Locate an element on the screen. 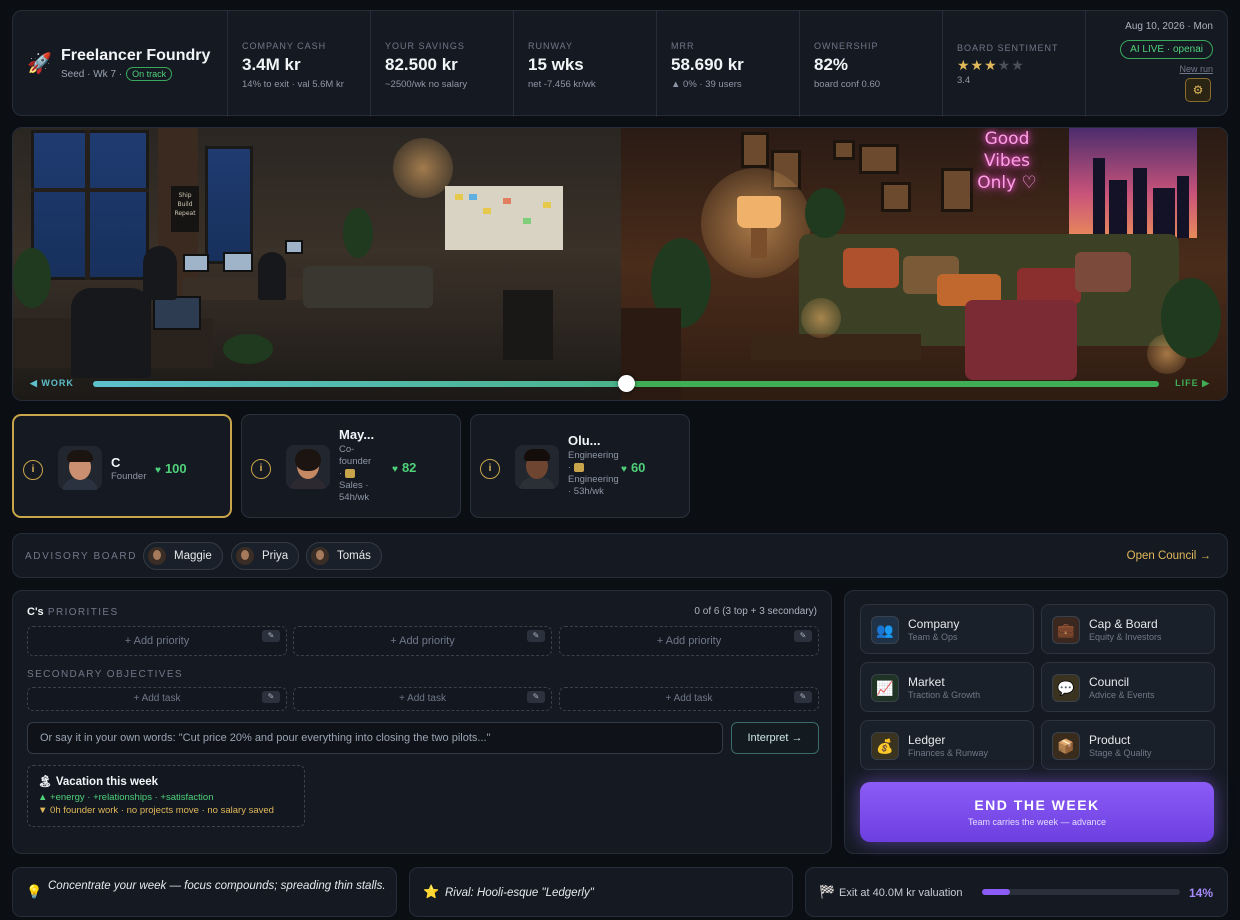 This screenshot has width=1240, height=920. interpret-button: Interpret → is located at coordinates (775, 738).